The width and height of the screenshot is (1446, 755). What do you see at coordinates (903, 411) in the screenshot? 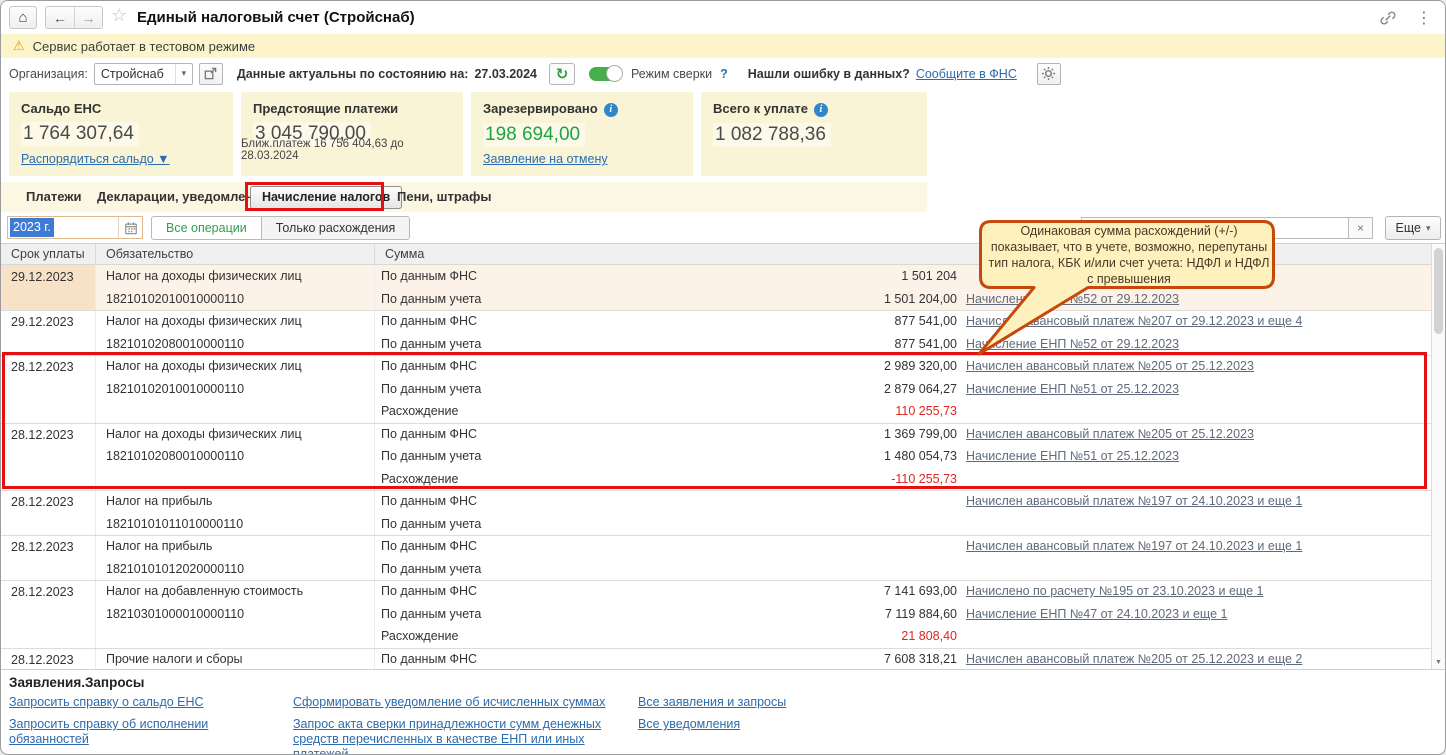
I see `amount-cell: Расхождение 110 255,73` at bounding box center [903, 411].